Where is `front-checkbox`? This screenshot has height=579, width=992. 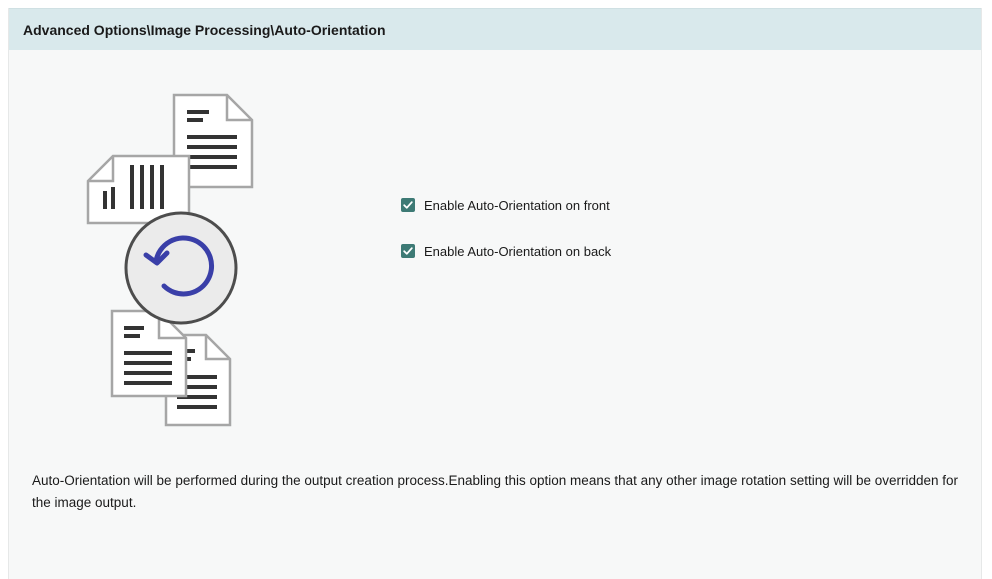
front-checkbox is located at coordinates (408, 205).